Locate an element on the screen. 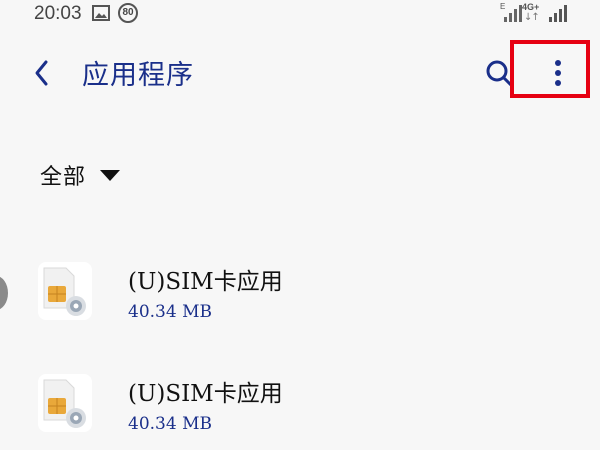 The image size is (600, 450). page-title: 应用程序 is located at coordinates (138, 75).